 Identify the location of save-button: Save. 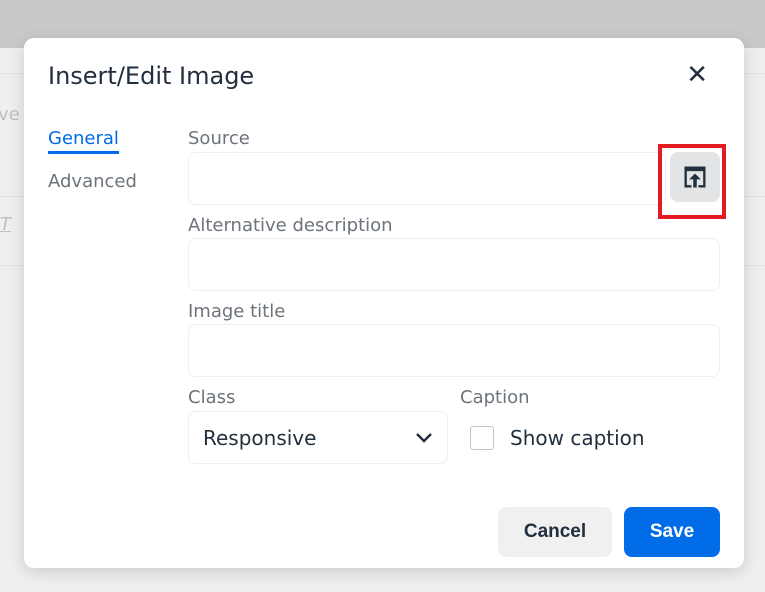
(672, 532).